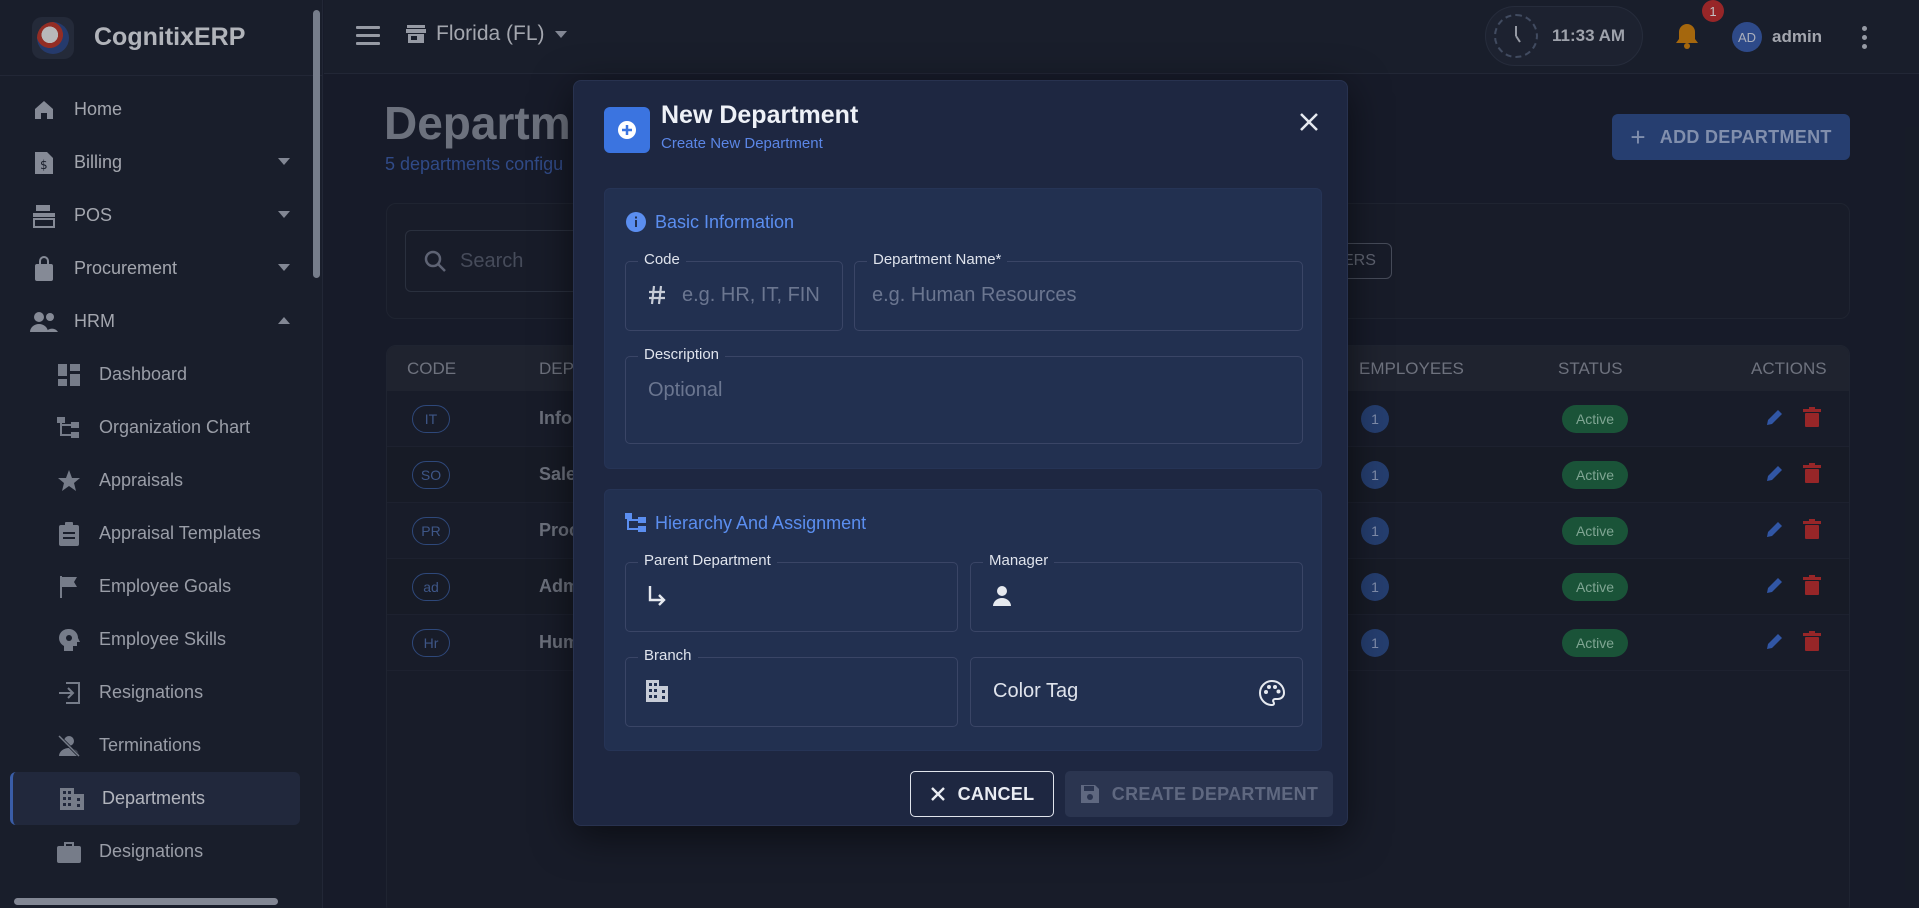  I want to click on description-field: Description Optional, so click(964, 395).